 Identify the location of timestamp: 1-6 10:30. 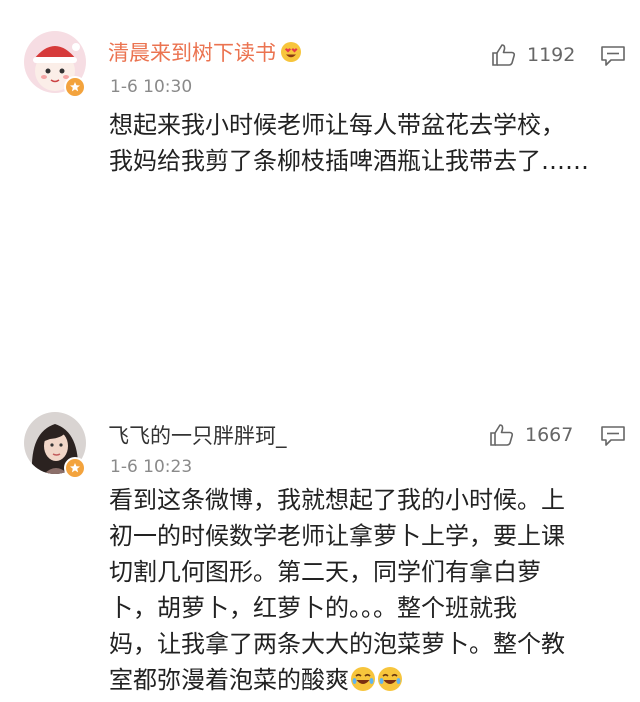
(151, 87).